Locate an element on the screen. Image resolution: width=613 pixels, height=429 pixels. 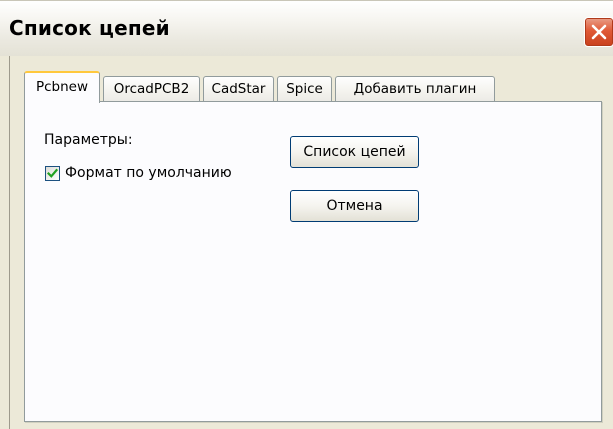
check-icon is located at coordinates (52, 173).